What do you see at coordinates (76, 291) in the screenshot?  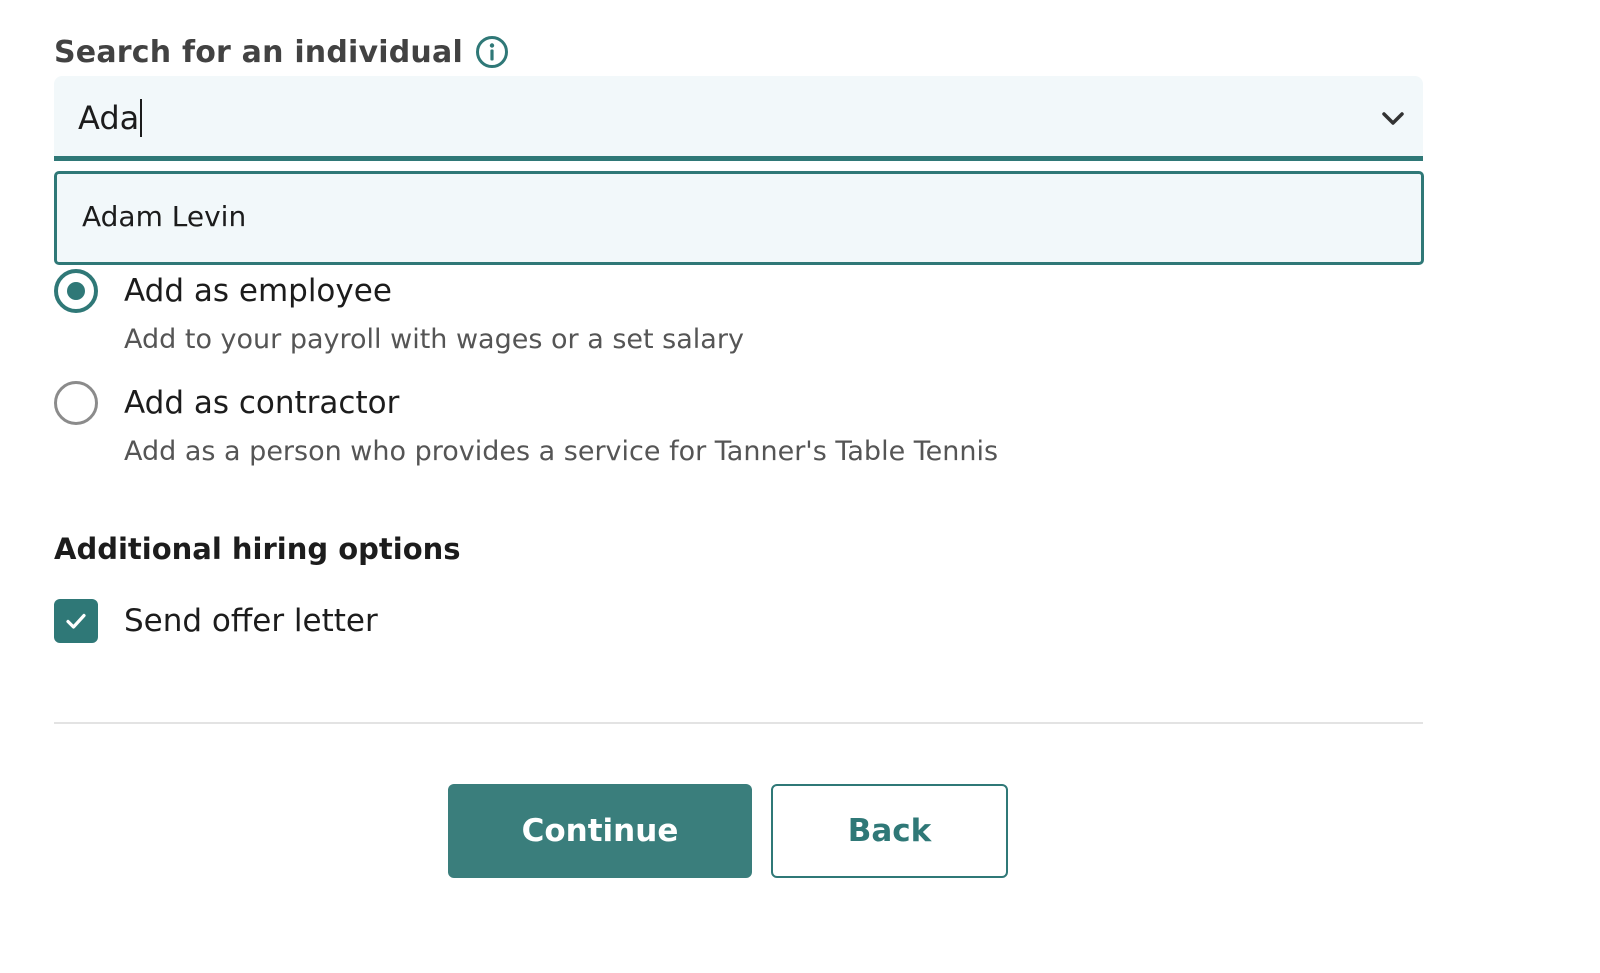 I see `radio-employee` at bounding box center [76, 291].